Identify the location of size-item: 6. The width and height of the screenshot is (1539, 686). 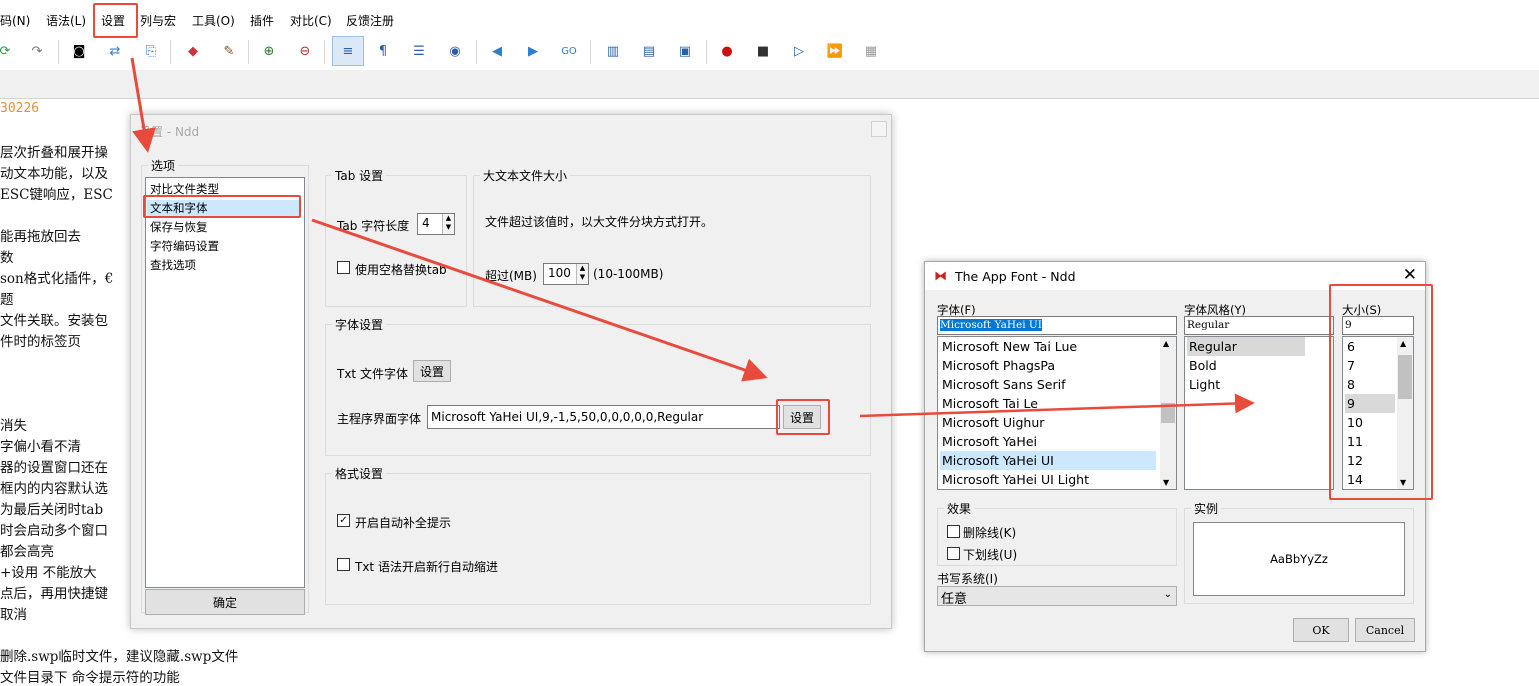
(1351, 346).